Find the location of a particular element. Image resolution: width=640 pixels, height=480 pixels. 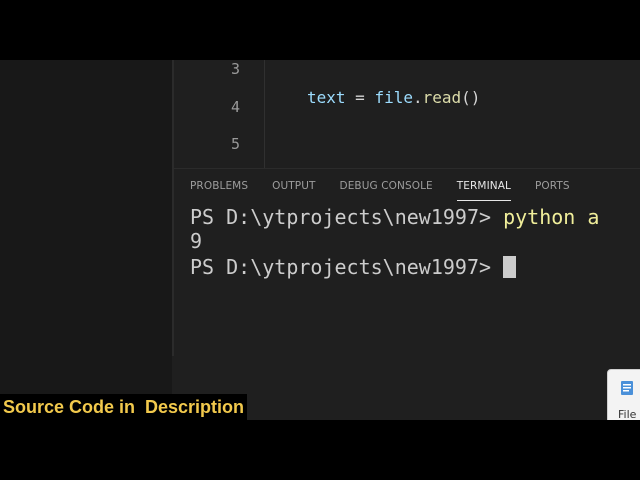

tab-output: OUTPUT is located at coordinates (293, 190).